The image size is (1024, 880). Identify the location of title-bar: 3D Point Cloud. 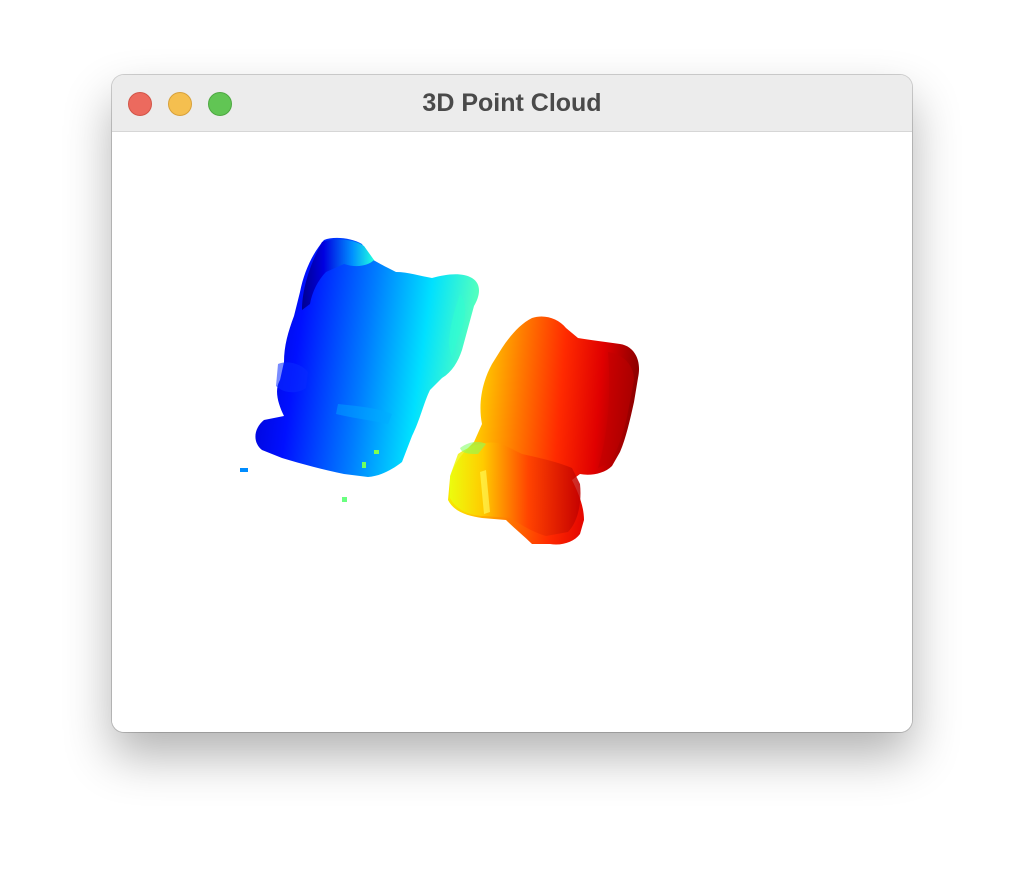
(512, 103).